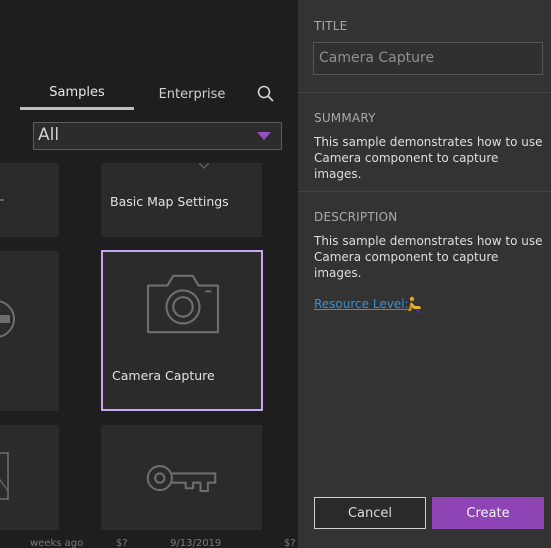  Describe the element at coordinates (57, 543) in the screenshot. I see `footer-text: weeks ago` at that location.